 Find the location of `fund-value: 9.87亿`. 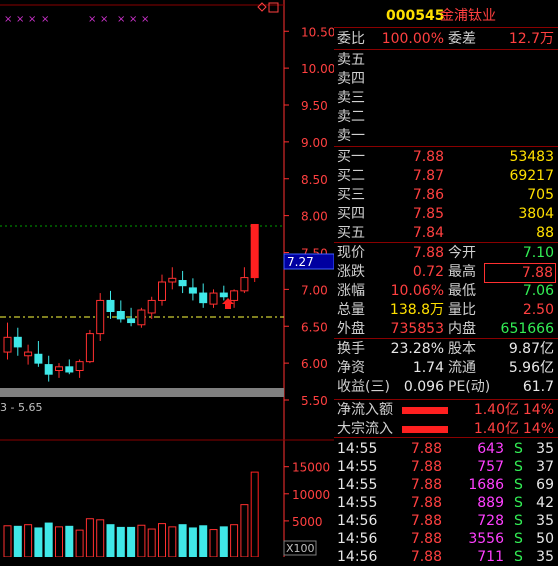

fund-value: 9.87亿 is located at coordinates (531, 349).